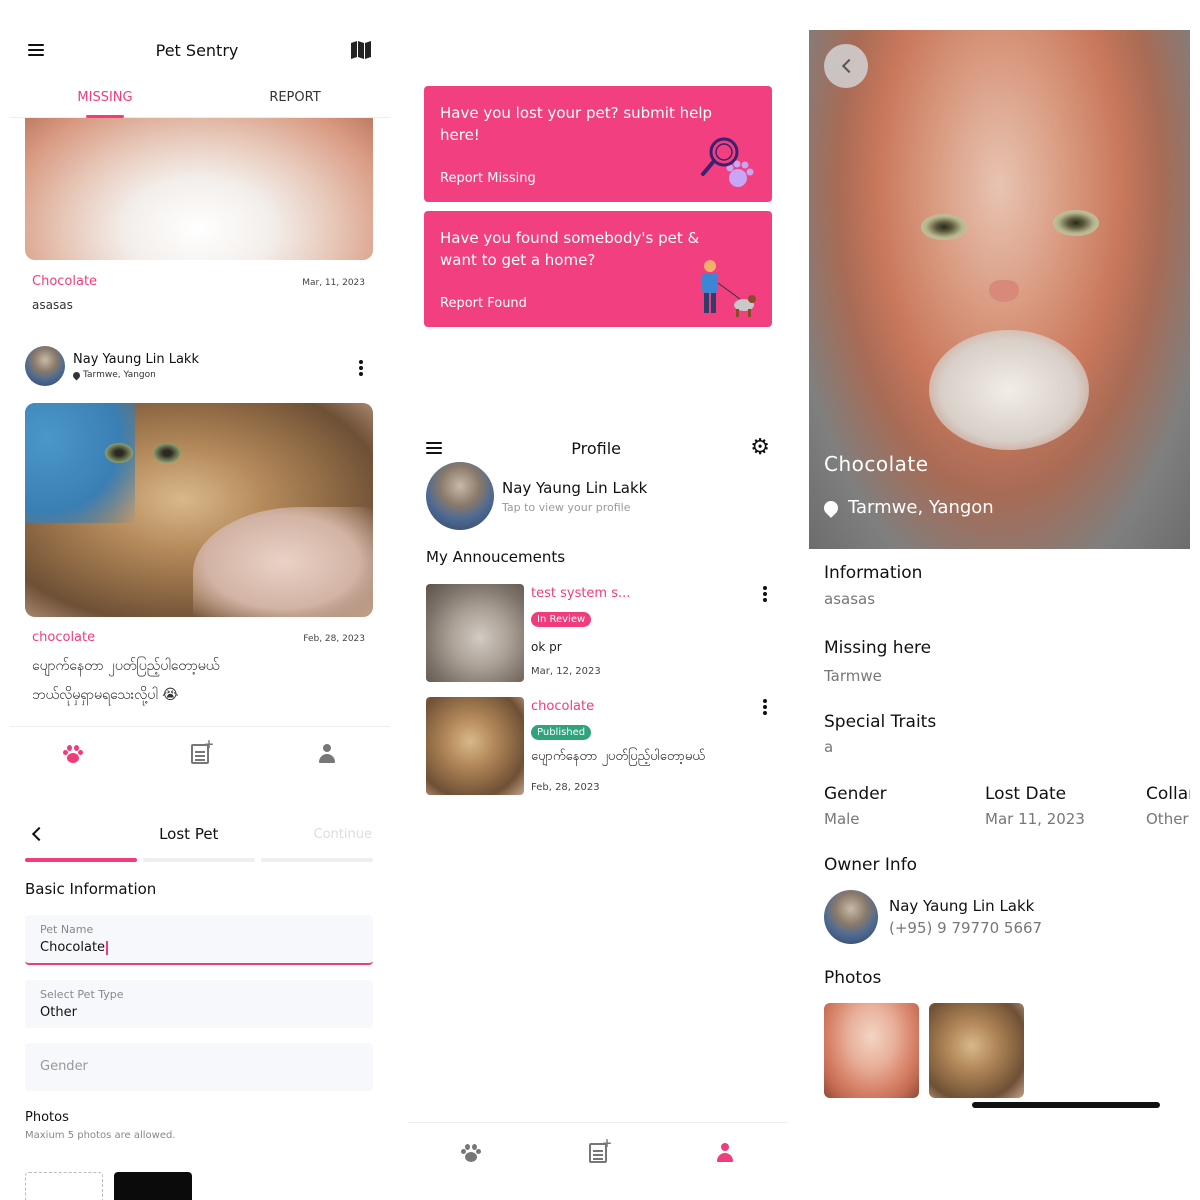 The width and height of the screenshot is (1200, 1200). I want to click on settings-icon: ⚙, so click(760, 448).